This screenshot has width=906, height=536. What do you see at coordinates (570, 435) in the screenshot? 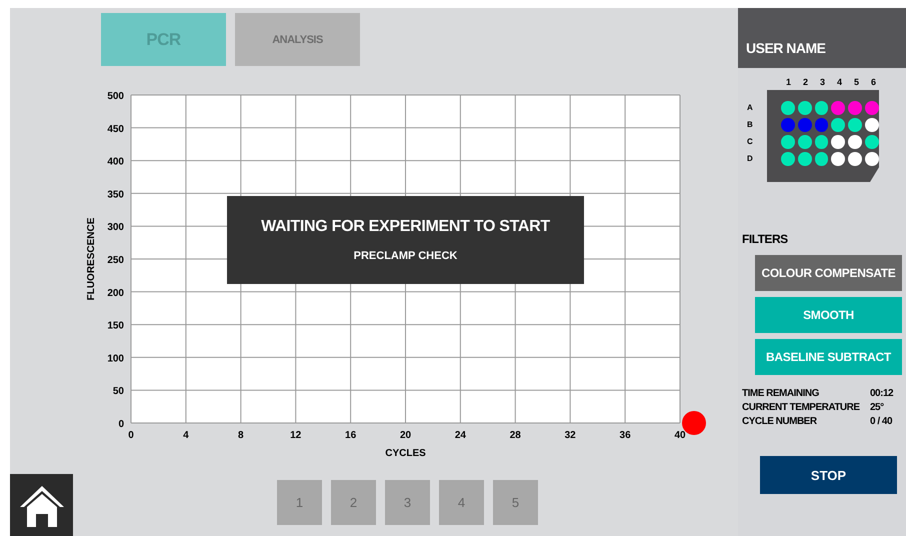
I see `x-tick-label: 32` at bounding box center [570, 435].